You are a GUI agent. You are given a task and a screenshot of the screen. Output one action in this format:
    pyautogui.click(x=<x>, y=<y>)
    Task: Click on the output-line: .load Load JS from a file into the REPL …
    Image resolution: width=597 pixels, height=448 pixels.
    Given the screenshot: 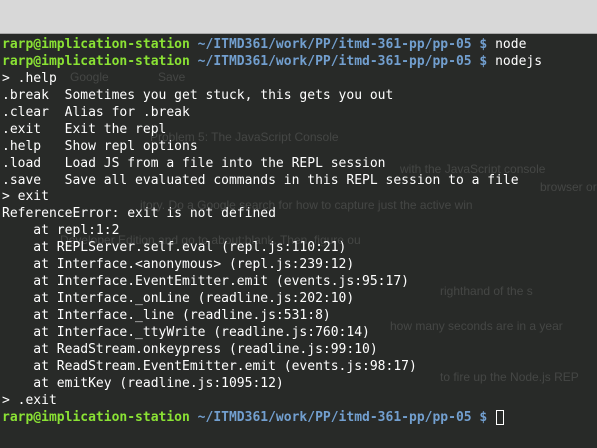 What is the action you would take?
    pyautogui.click(x=194, y=163)
    